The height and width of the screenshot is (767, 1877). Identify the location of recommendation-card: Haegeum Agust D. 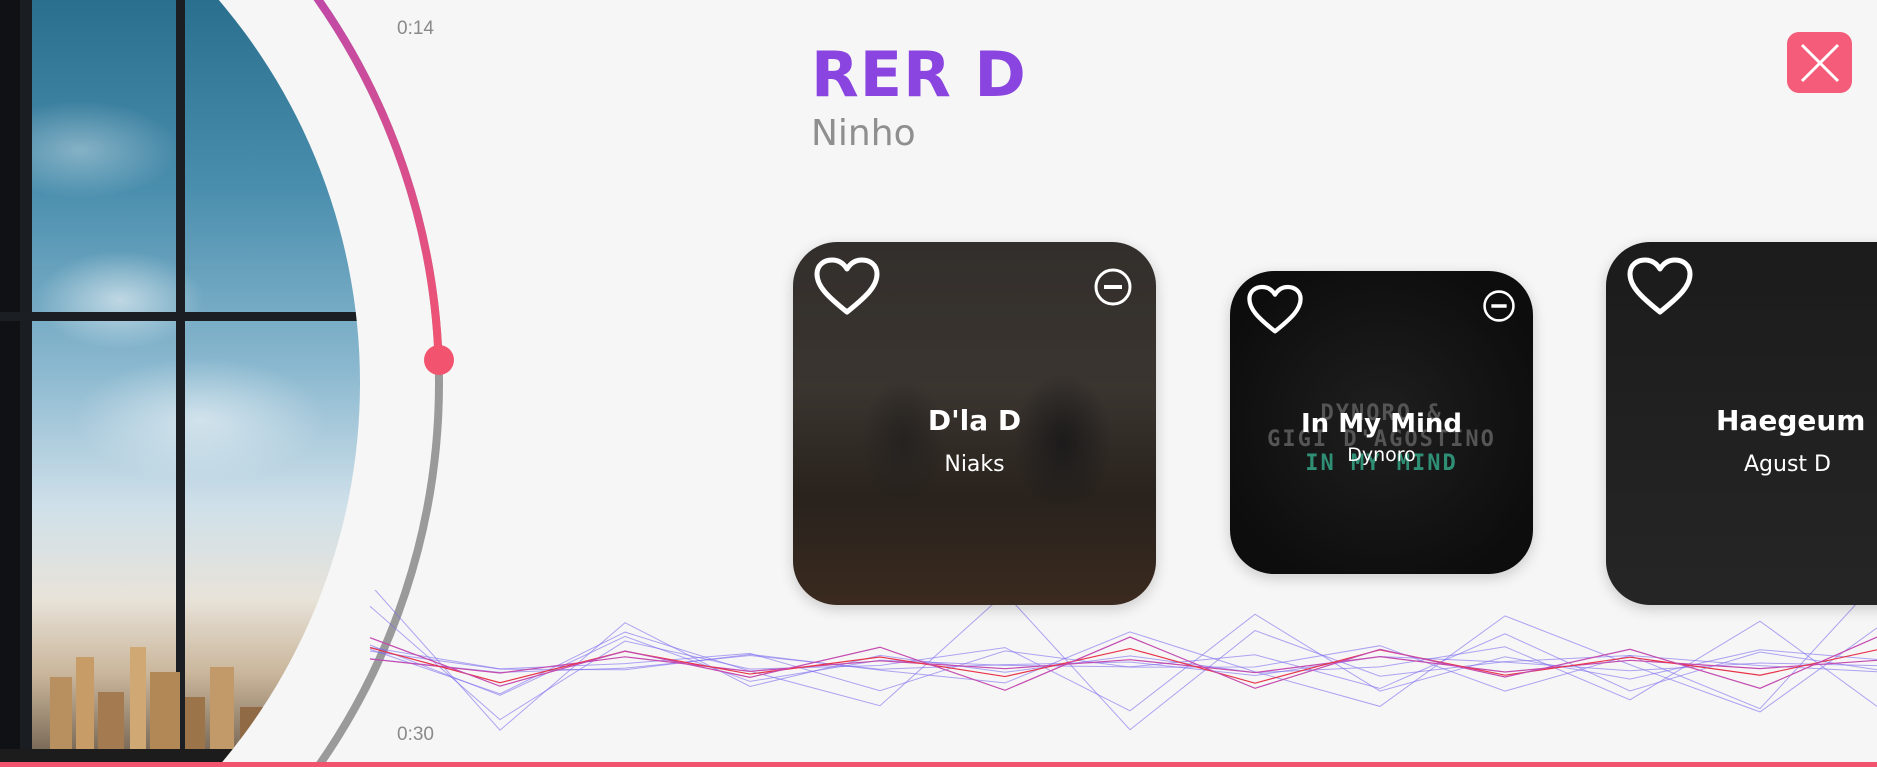
(1741, 423).